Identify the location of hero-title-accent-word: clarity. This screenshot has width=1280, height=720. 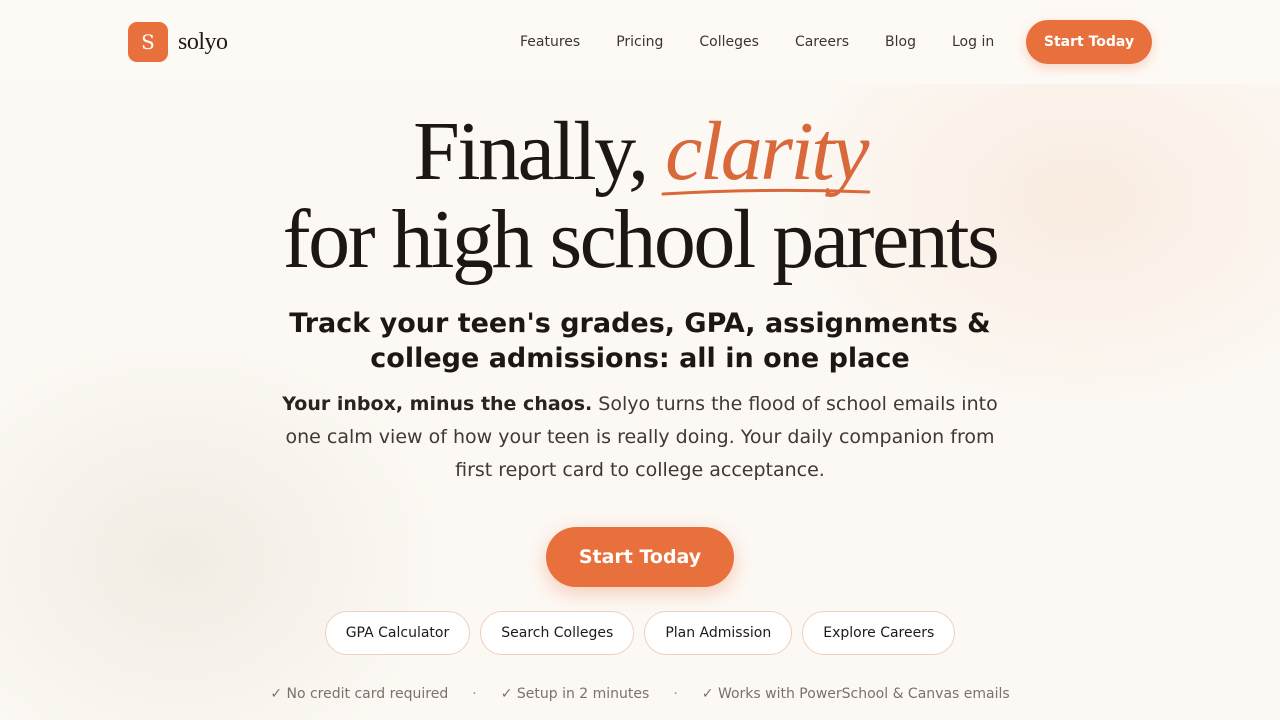
(767, 151).